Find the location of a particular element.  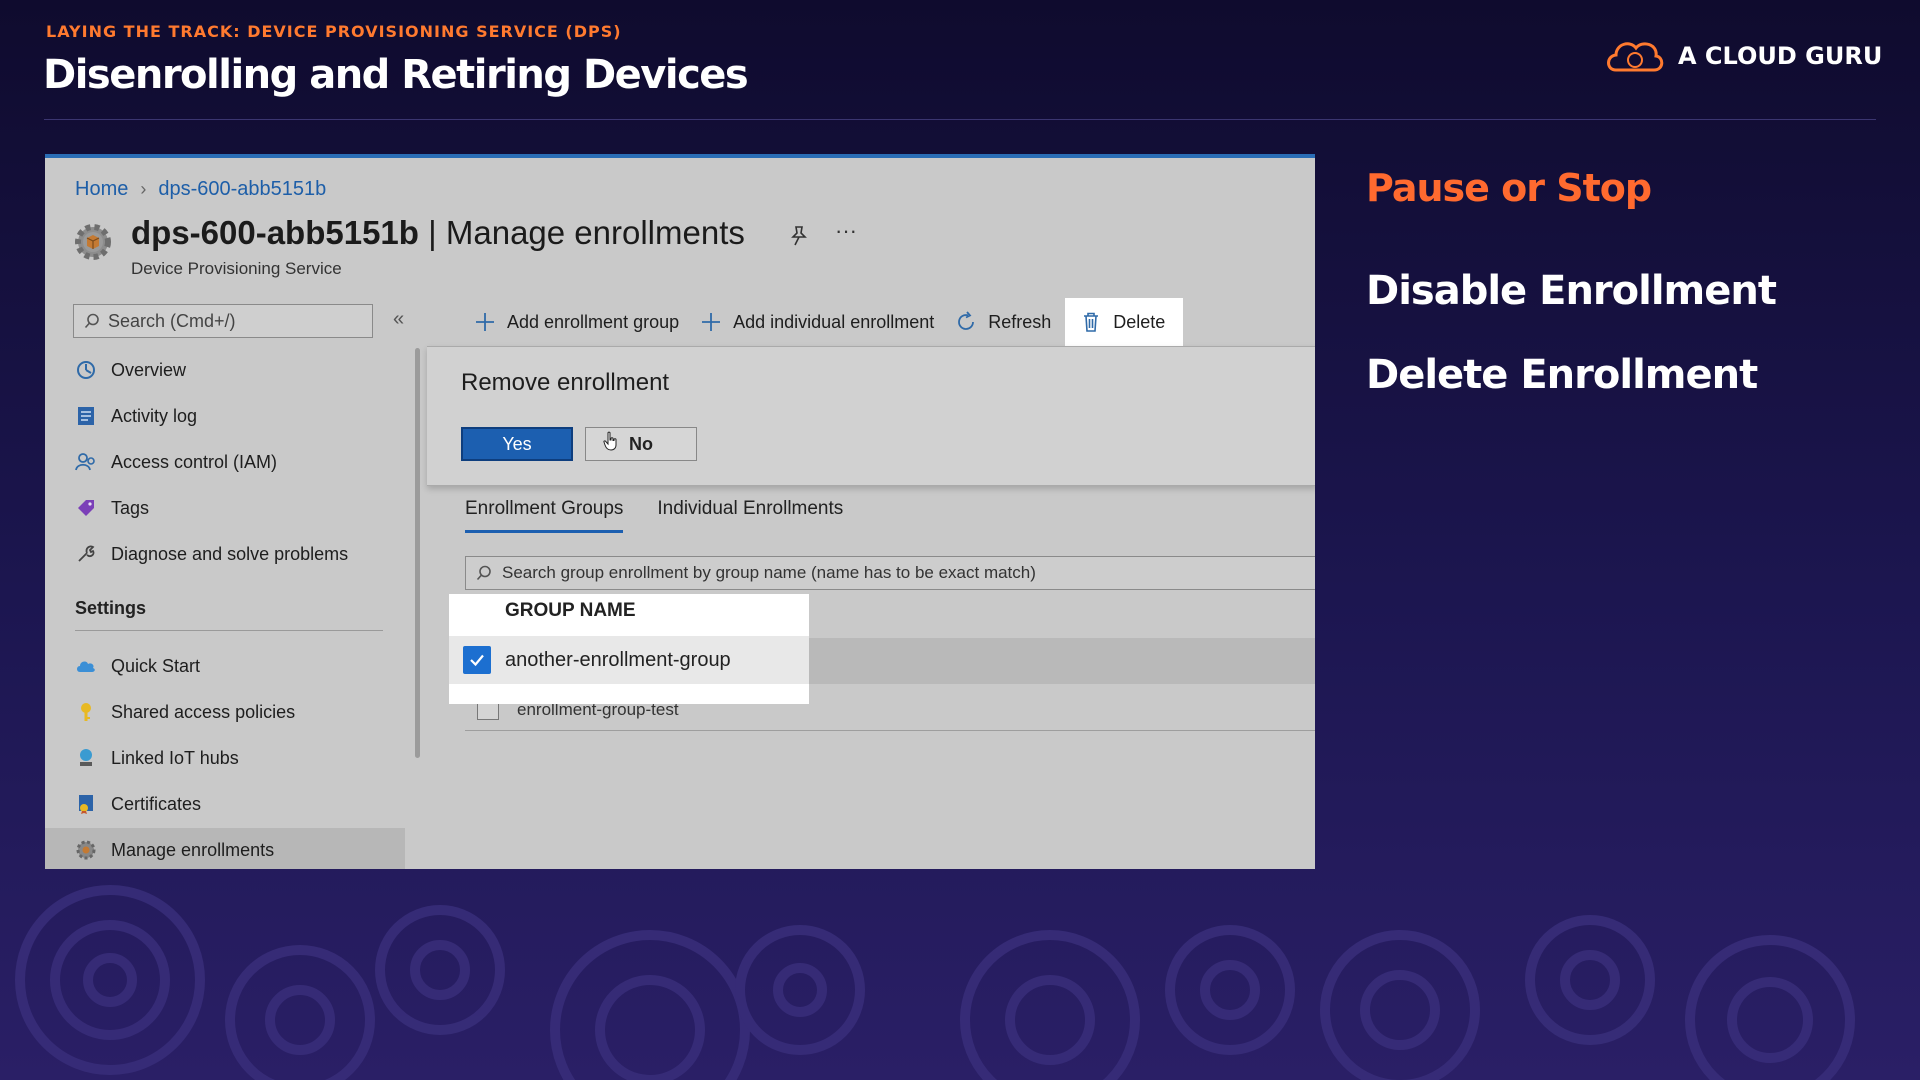

button-label: Refresh is located at coordinates (1020, 321).